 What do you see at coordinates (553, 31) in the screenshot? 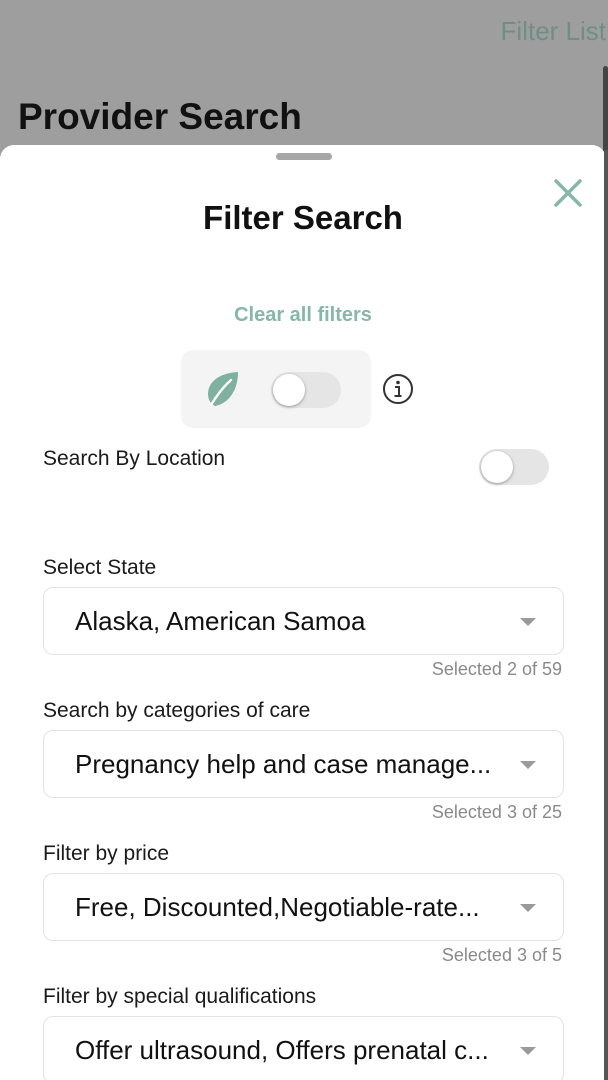
I see `filter-list-link: Filter List` at bounding box center [553, 31].